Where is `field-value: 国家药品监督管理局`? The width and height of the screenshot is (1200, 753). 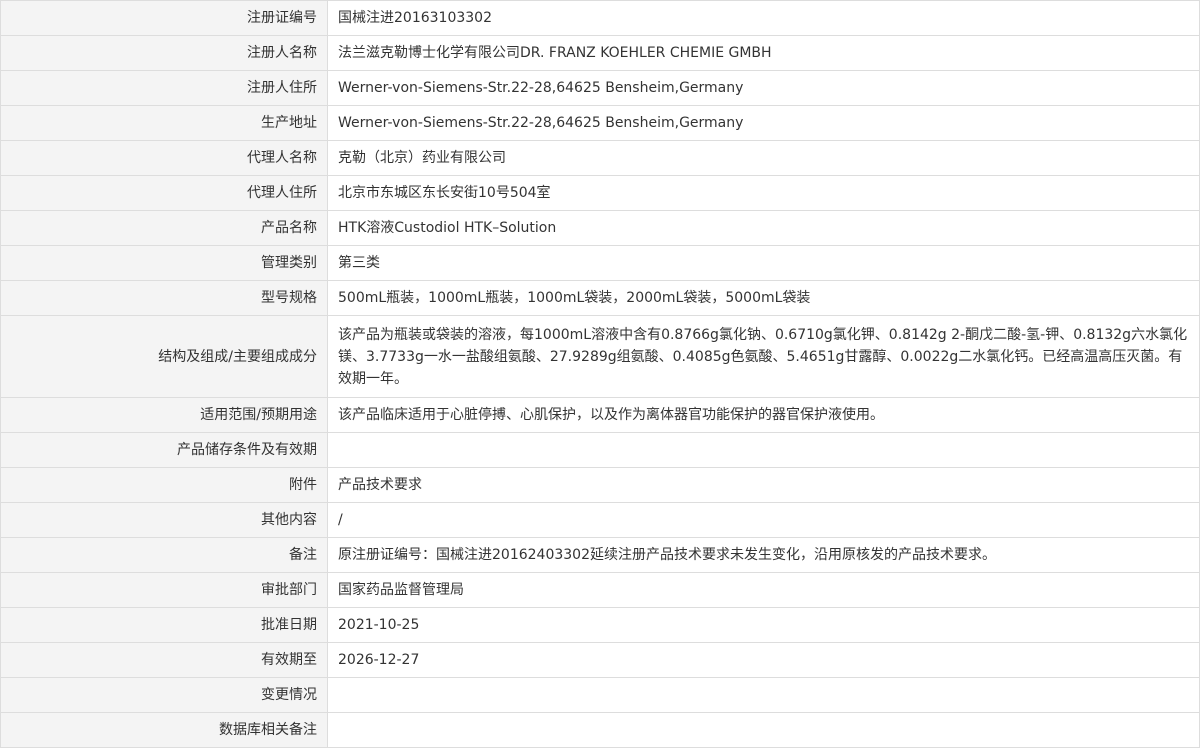 field-value: 国家药品监督管理局 is located at coordinates (763, 590).